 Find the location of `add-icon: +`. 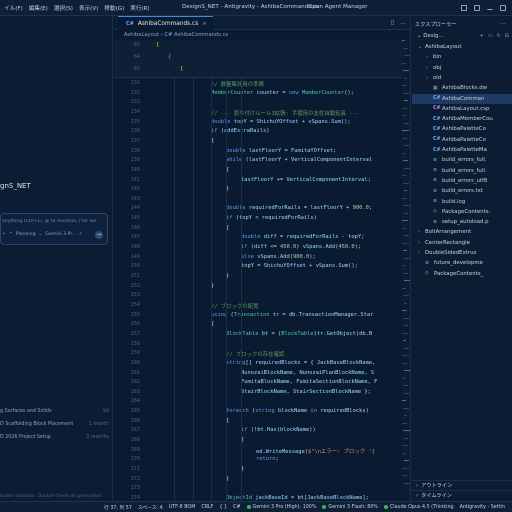

add-icon: + is located at coordinates (4, 234).